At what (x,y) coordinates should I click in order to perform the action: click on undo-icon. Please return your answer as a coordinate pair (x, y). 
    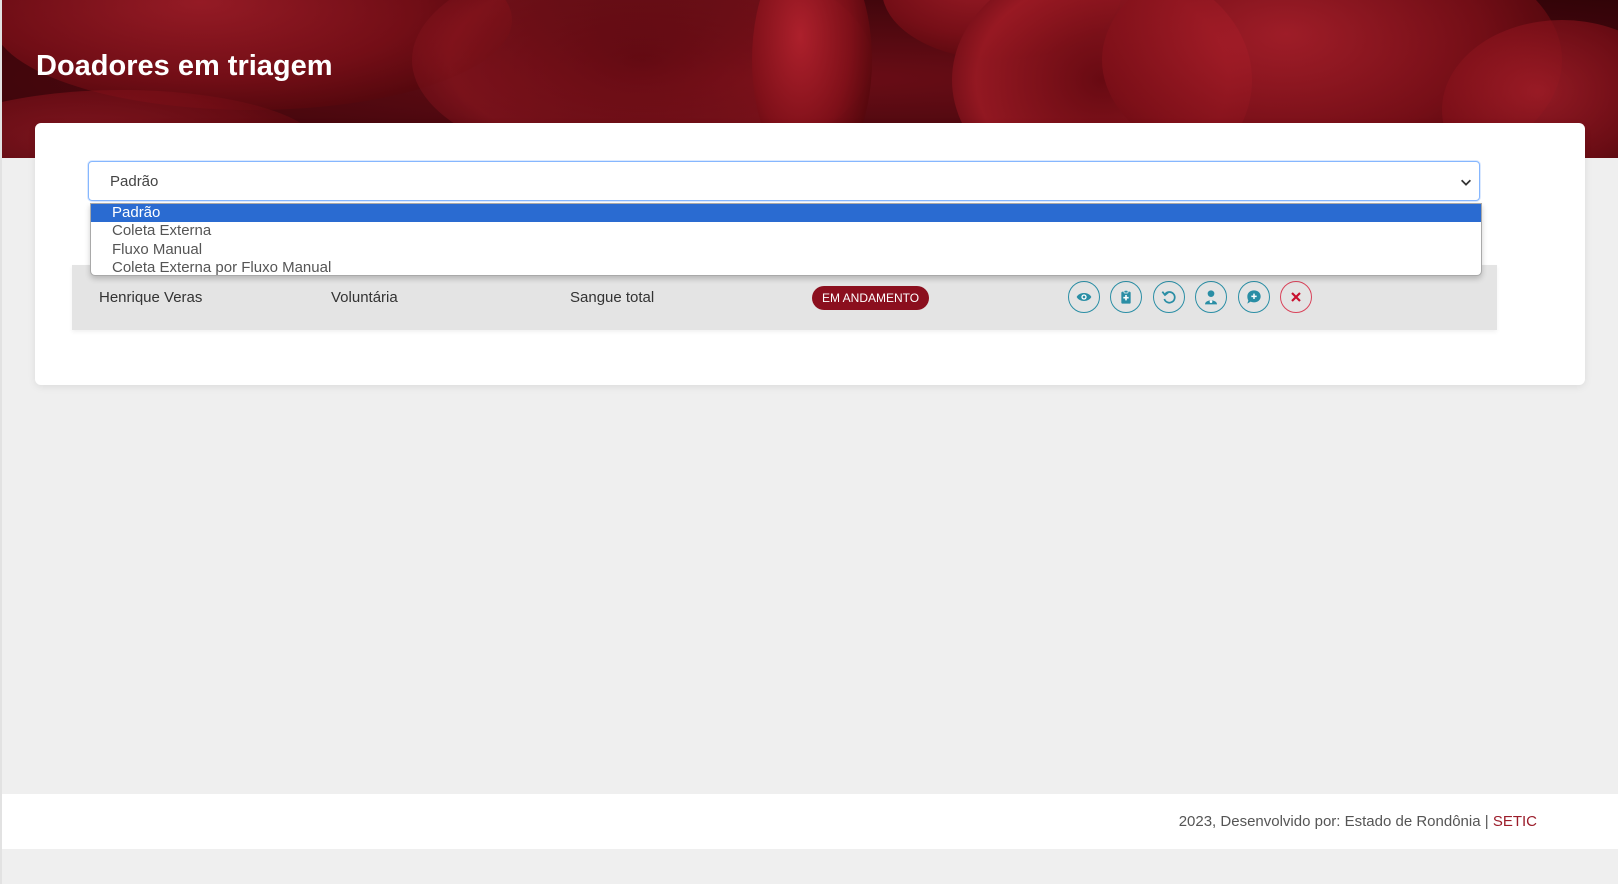
    Looking at the image, I should click on (1168, 297).